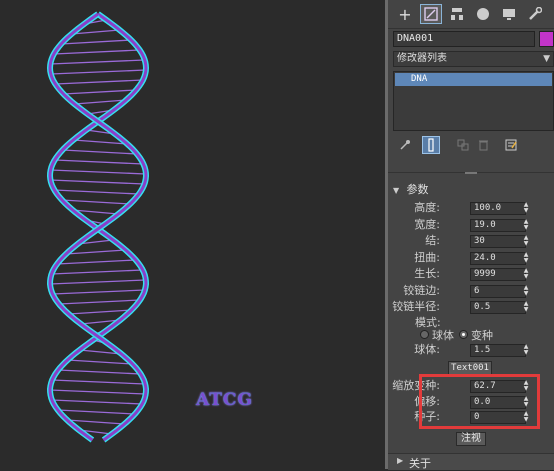 Image resolution: width=554 pixels, height=471 pixels. I want to click on param-field: 6, so click(498, 291).